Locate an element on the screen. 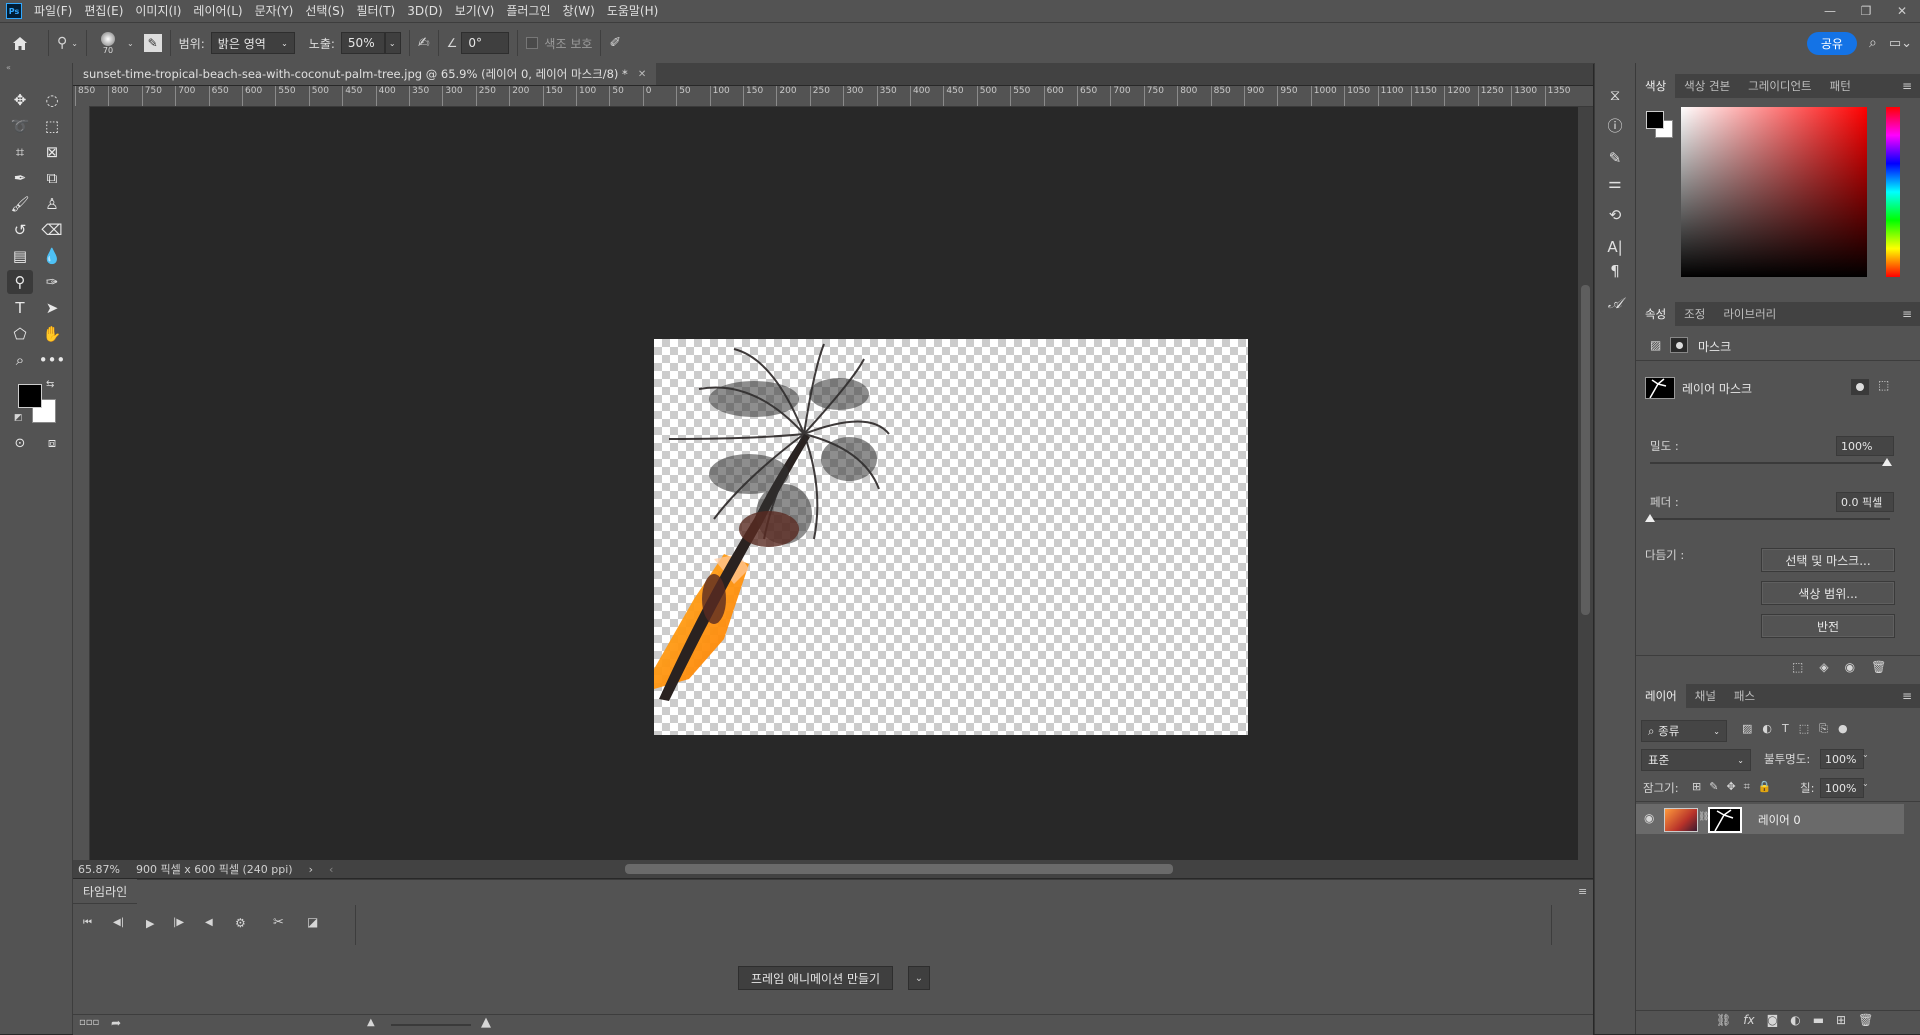 The width and height of the screenshot is (1920, 1035). scroll-left-icon: ‹ is located at coordinates (331, 869).